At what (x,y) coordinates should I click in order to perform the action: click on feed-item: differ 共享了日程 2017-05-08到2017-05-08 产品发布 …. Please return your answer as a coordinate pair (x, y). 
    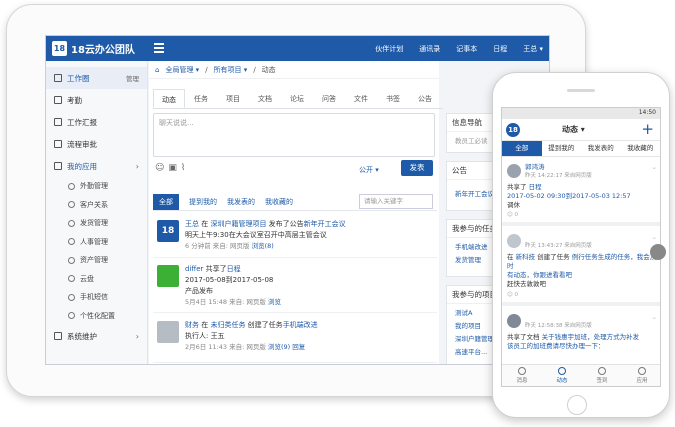
    Looking at the image, I should click on (295, 287).